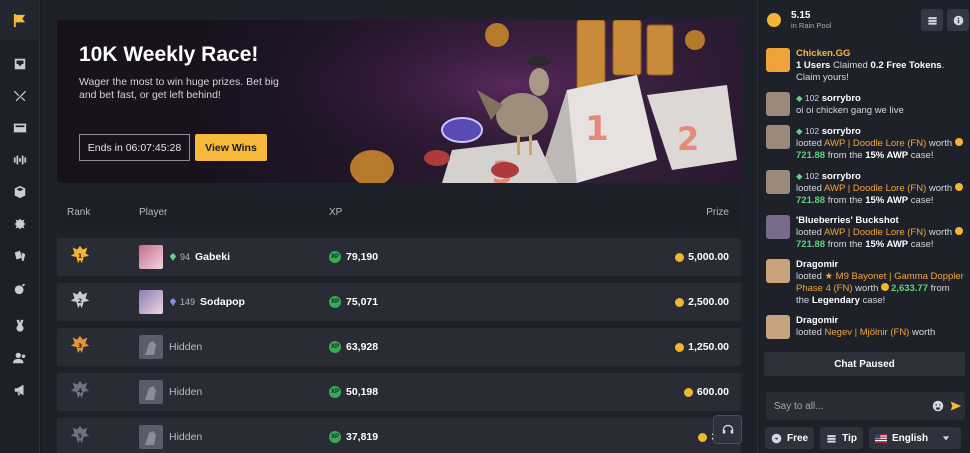  What do you see at coordinates (847, 220) in the screenshot?
I see `chat-username: 'Blueberries' Buckshot` at bounding box center [847, 220].